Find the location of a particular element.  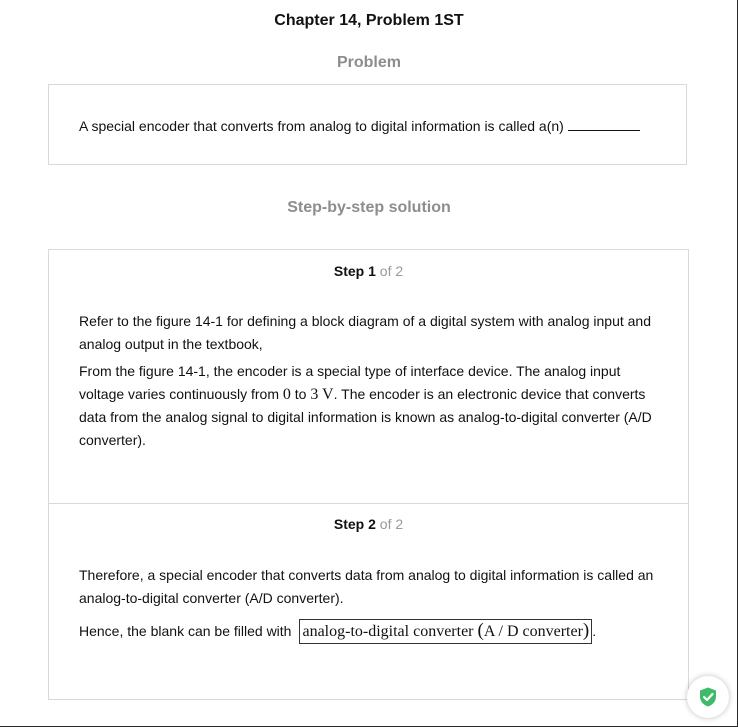

solution-heading: Step-by-step solution is located at coordinates (369, 207).